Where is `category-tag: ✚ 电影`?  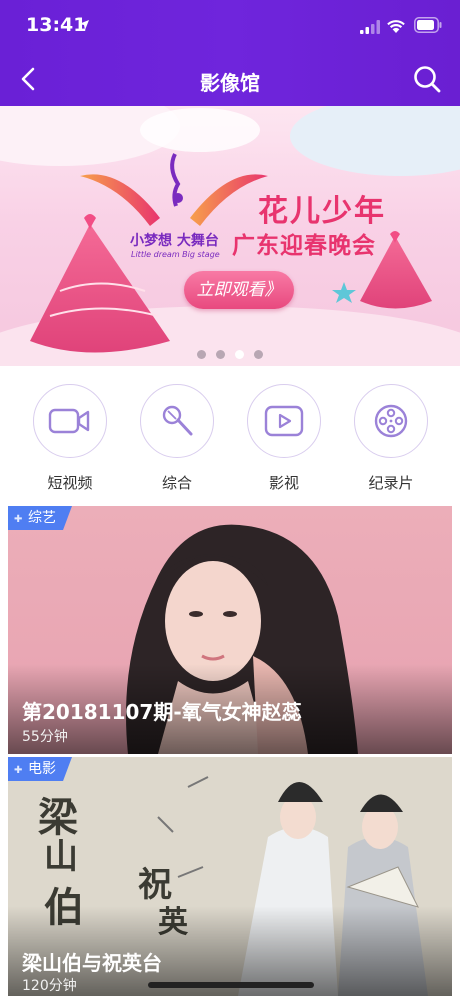
category-tag: ✚ 电影 is located at coordinates (40, 769).